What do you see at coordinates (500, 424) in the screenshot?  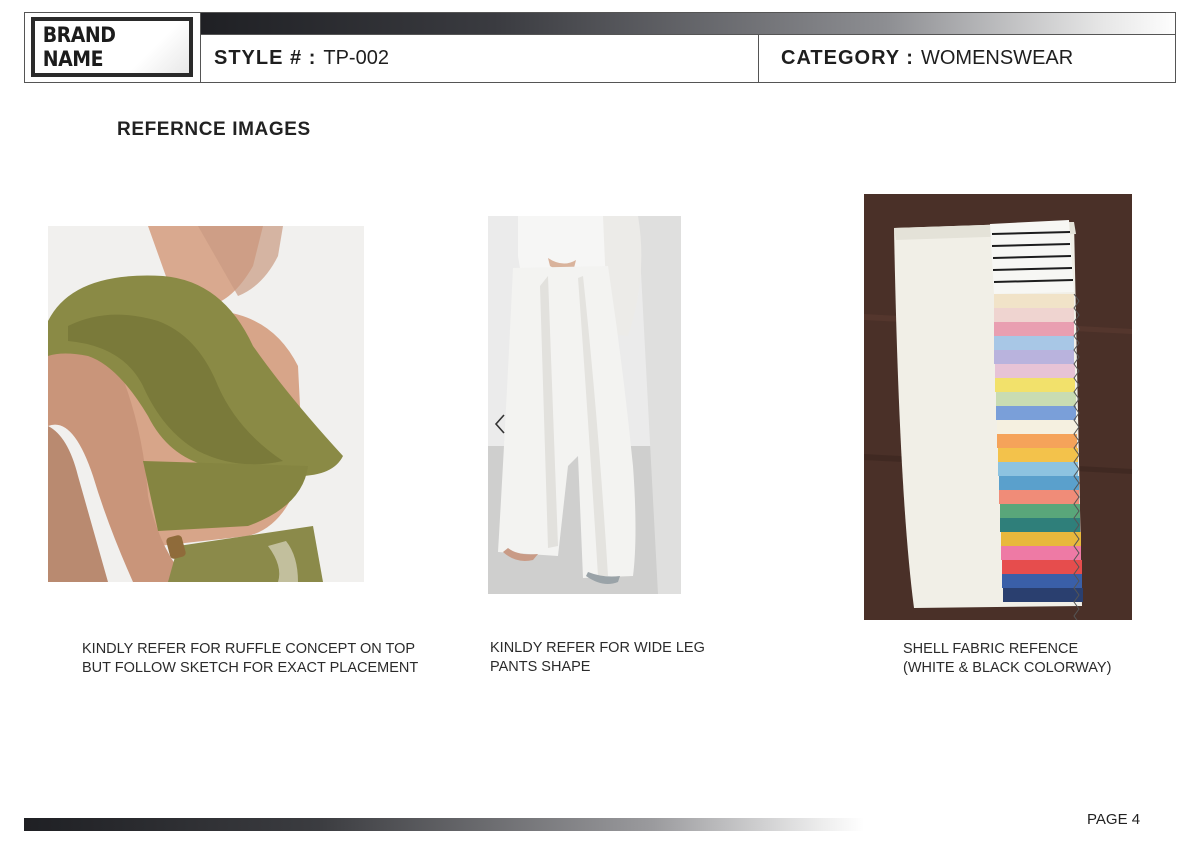 I see `chevron-left-icon` at bounding box center [500, 424].